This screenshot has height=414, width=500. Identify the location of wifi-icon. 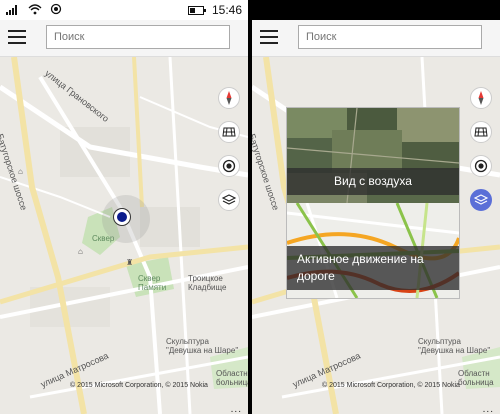
(35, 11).